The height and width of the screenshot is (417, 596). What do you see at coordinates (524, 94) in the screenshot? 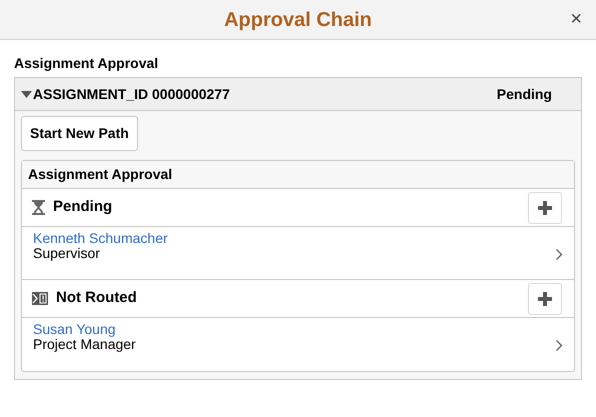
I see `assignment-status: Pending` at bounding box center [524, 94].